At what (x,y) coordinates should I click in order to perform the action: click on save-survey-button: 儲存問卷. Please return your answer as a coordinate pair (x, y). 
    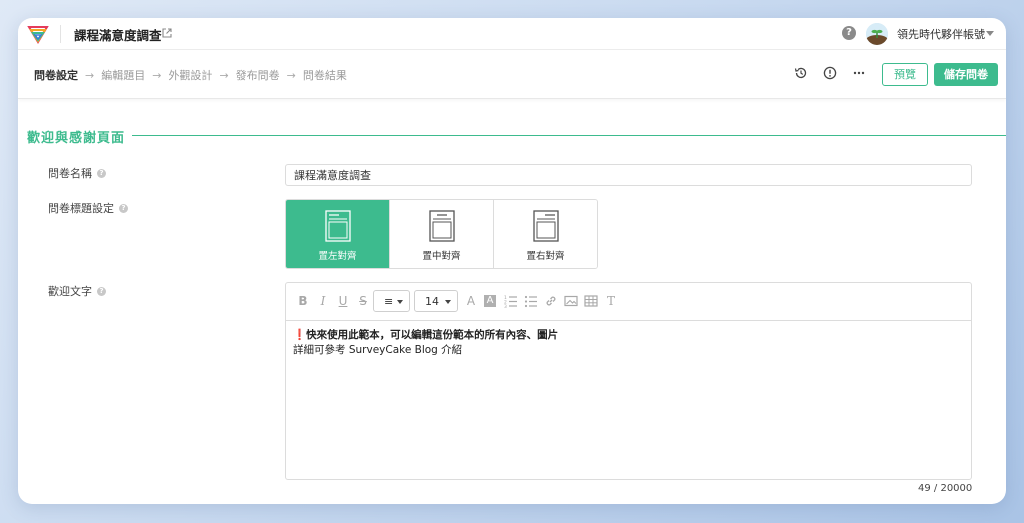
    Looking at the image, I should click on (966, 74).